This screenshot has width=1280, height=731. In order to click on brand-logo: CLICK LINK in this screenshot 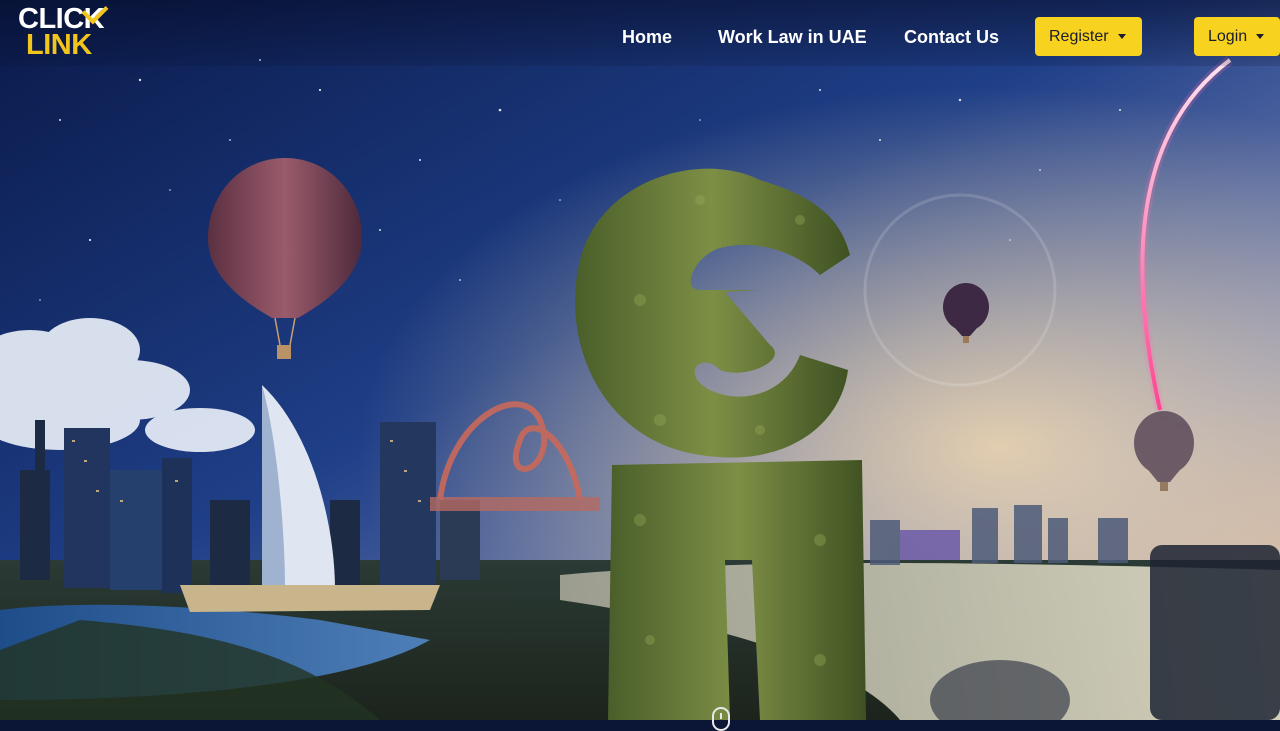, I will do `click(74, 32)`.